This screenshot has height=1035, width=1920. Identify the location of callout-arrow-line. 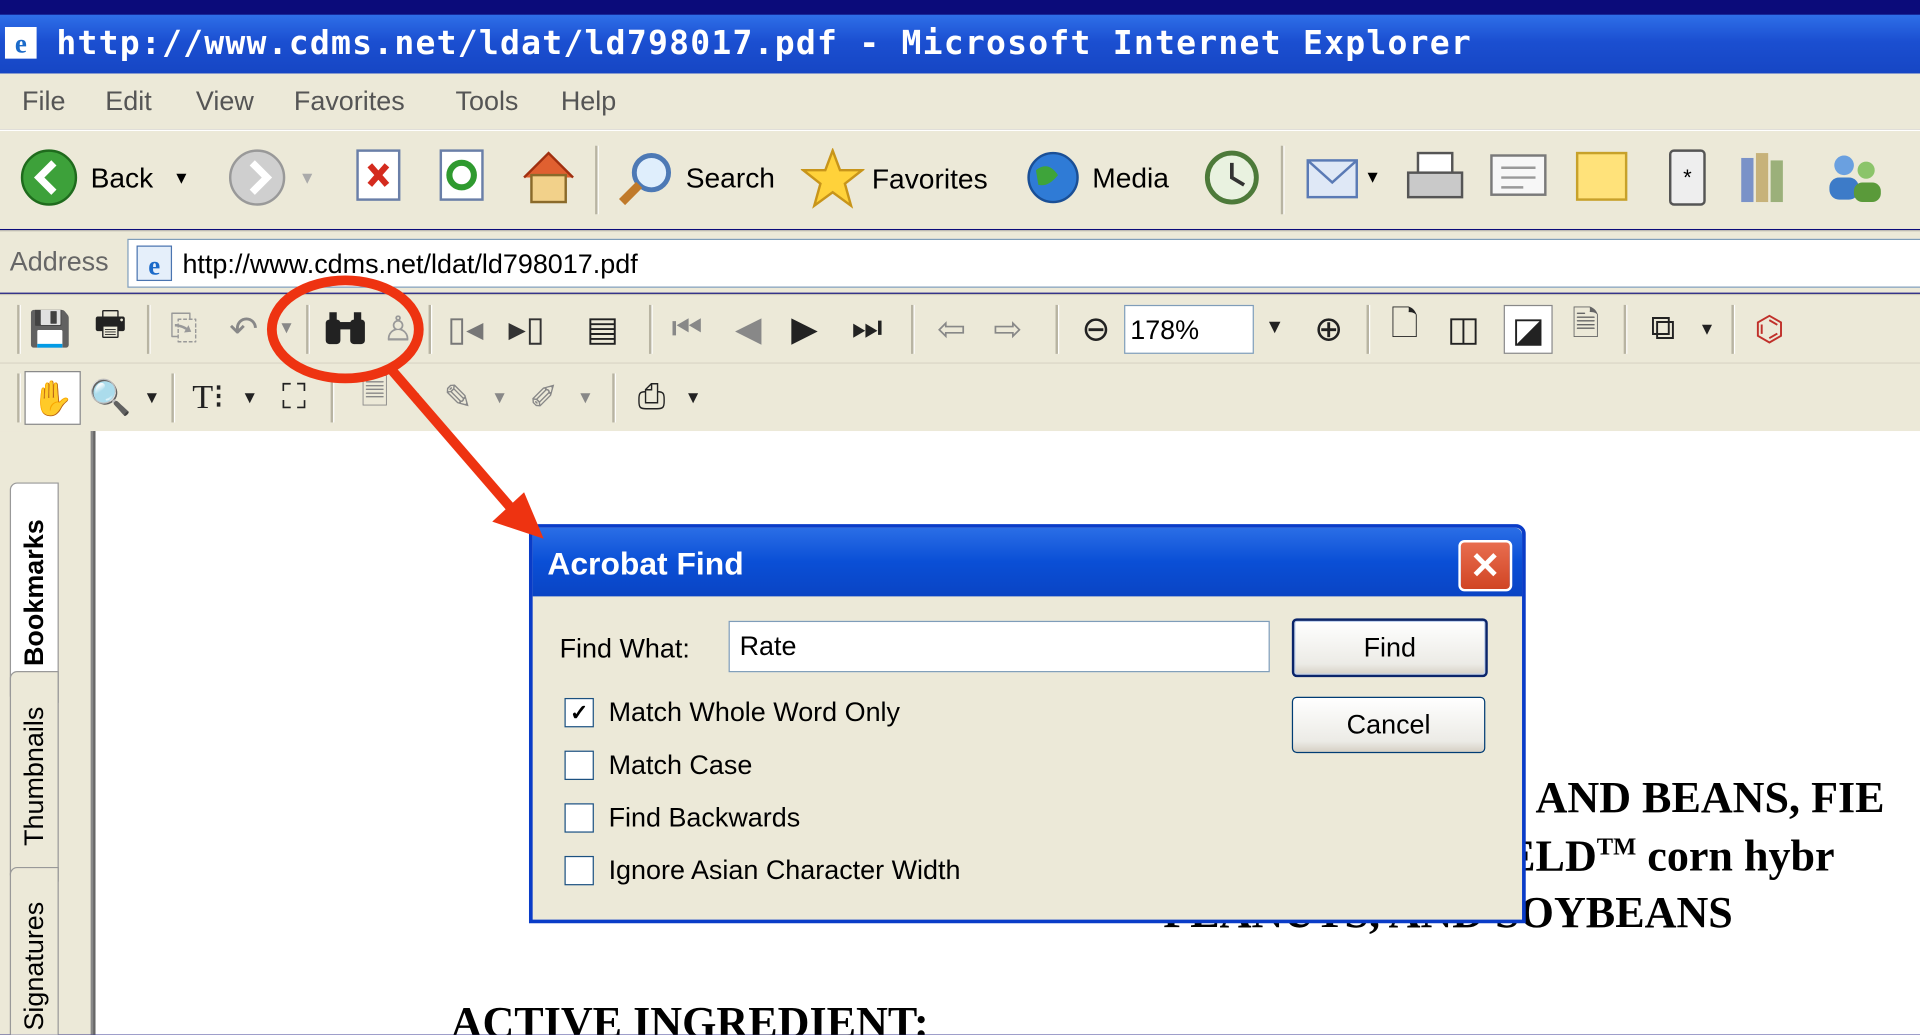
(451, 440).